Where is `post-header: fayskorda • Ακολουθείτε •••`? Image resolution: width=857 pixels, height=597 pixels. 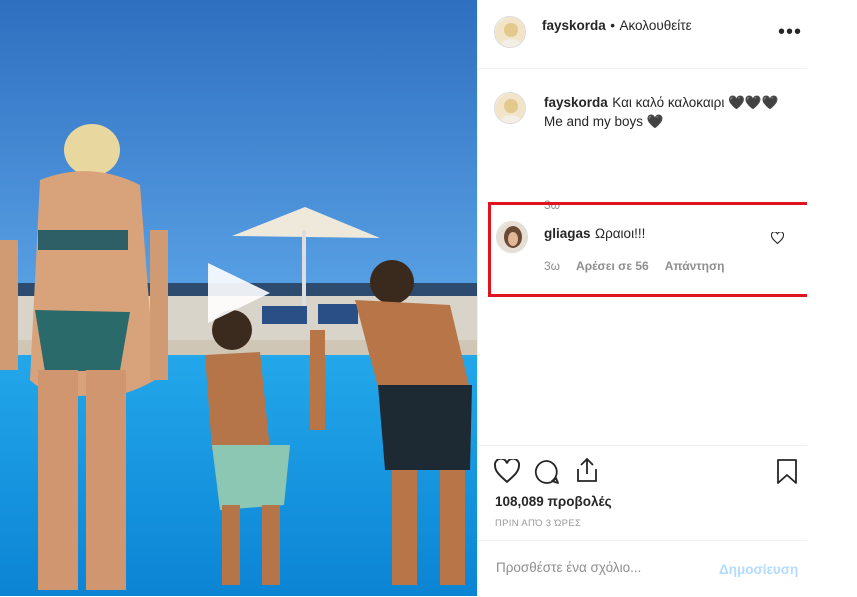
post-header: fayskorda • Ακολουθείτε ••• is located at coordinates (643, 34).